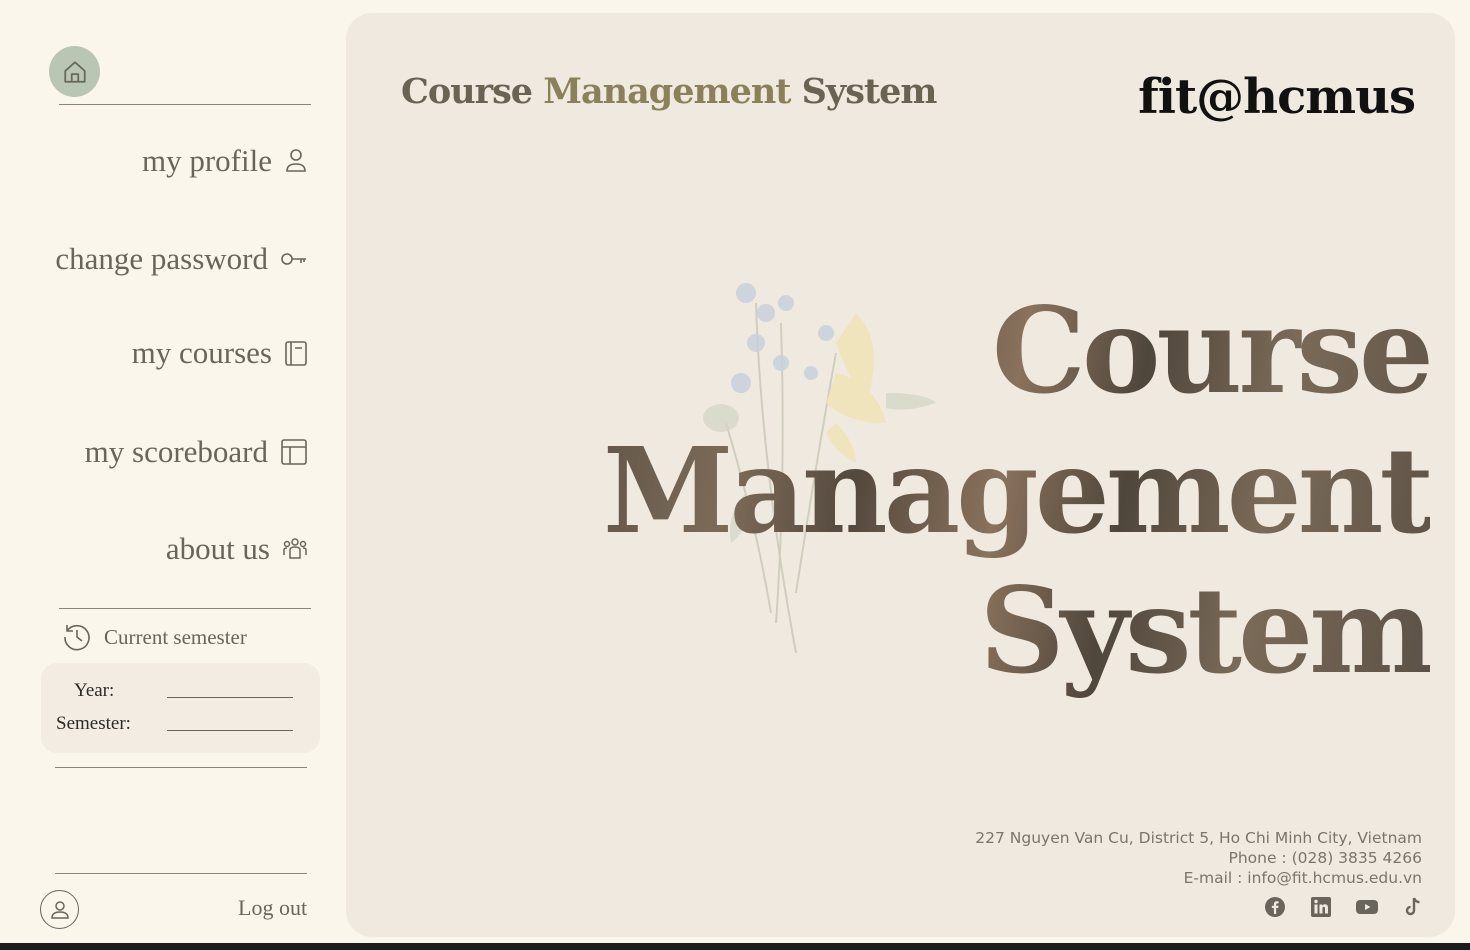  I want to click on sidebar-item-label: my profile, so click(207, 160).